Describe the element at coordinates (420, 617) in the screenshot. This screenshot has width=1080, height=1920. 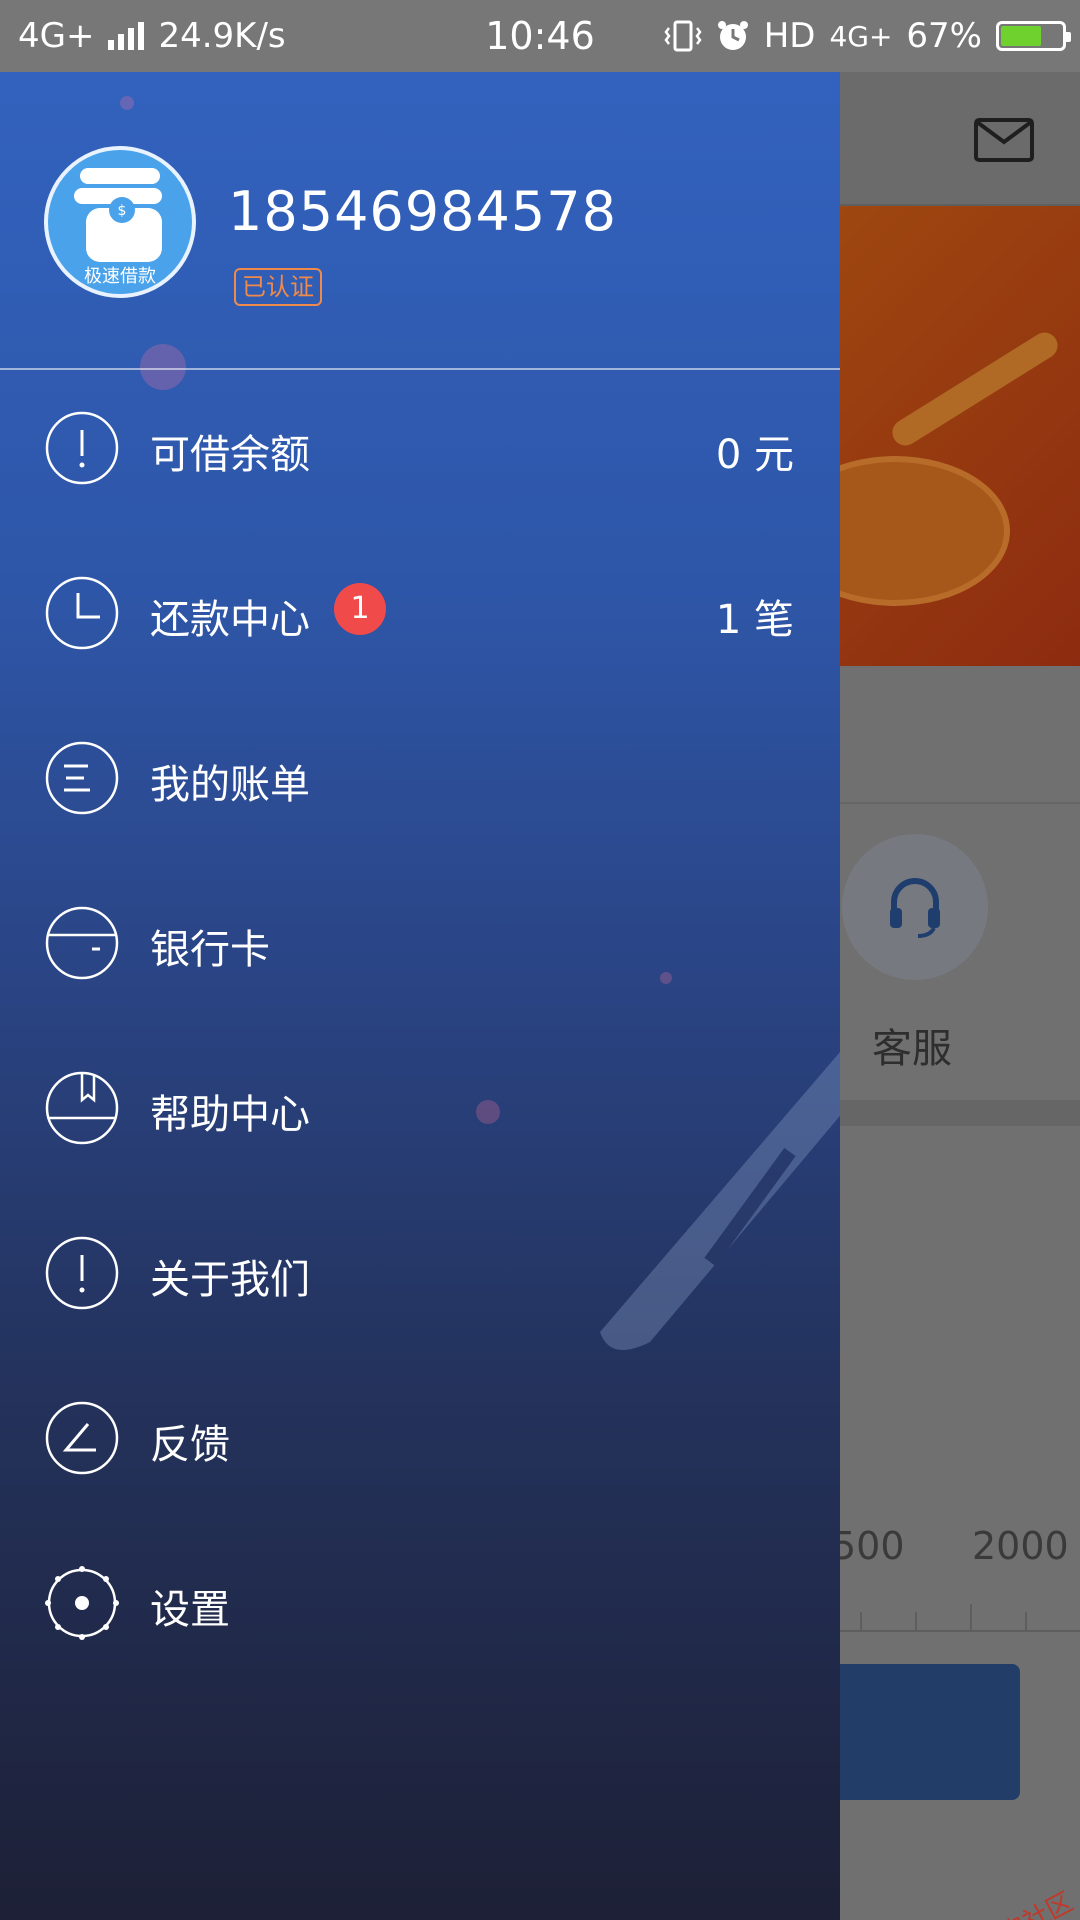
I see `menu-item-repayment-center: 还款中心 1 1 笔` at that location.